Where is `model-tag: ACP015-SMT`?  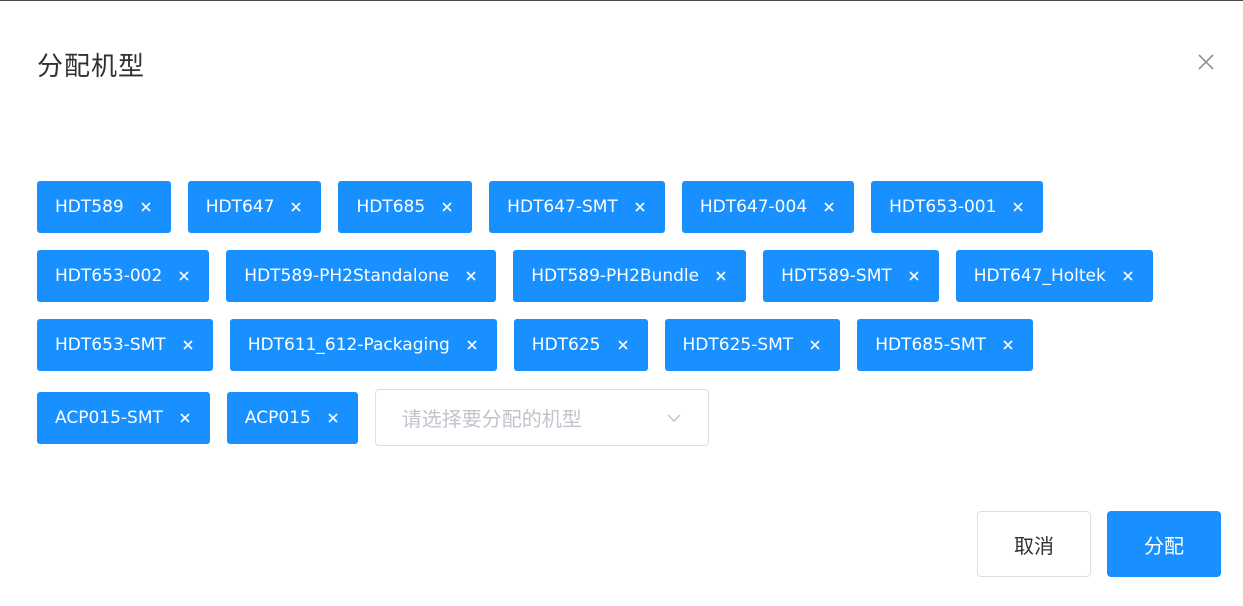
model-tag: ACP015-SMT is located at coordinates (123, 418).